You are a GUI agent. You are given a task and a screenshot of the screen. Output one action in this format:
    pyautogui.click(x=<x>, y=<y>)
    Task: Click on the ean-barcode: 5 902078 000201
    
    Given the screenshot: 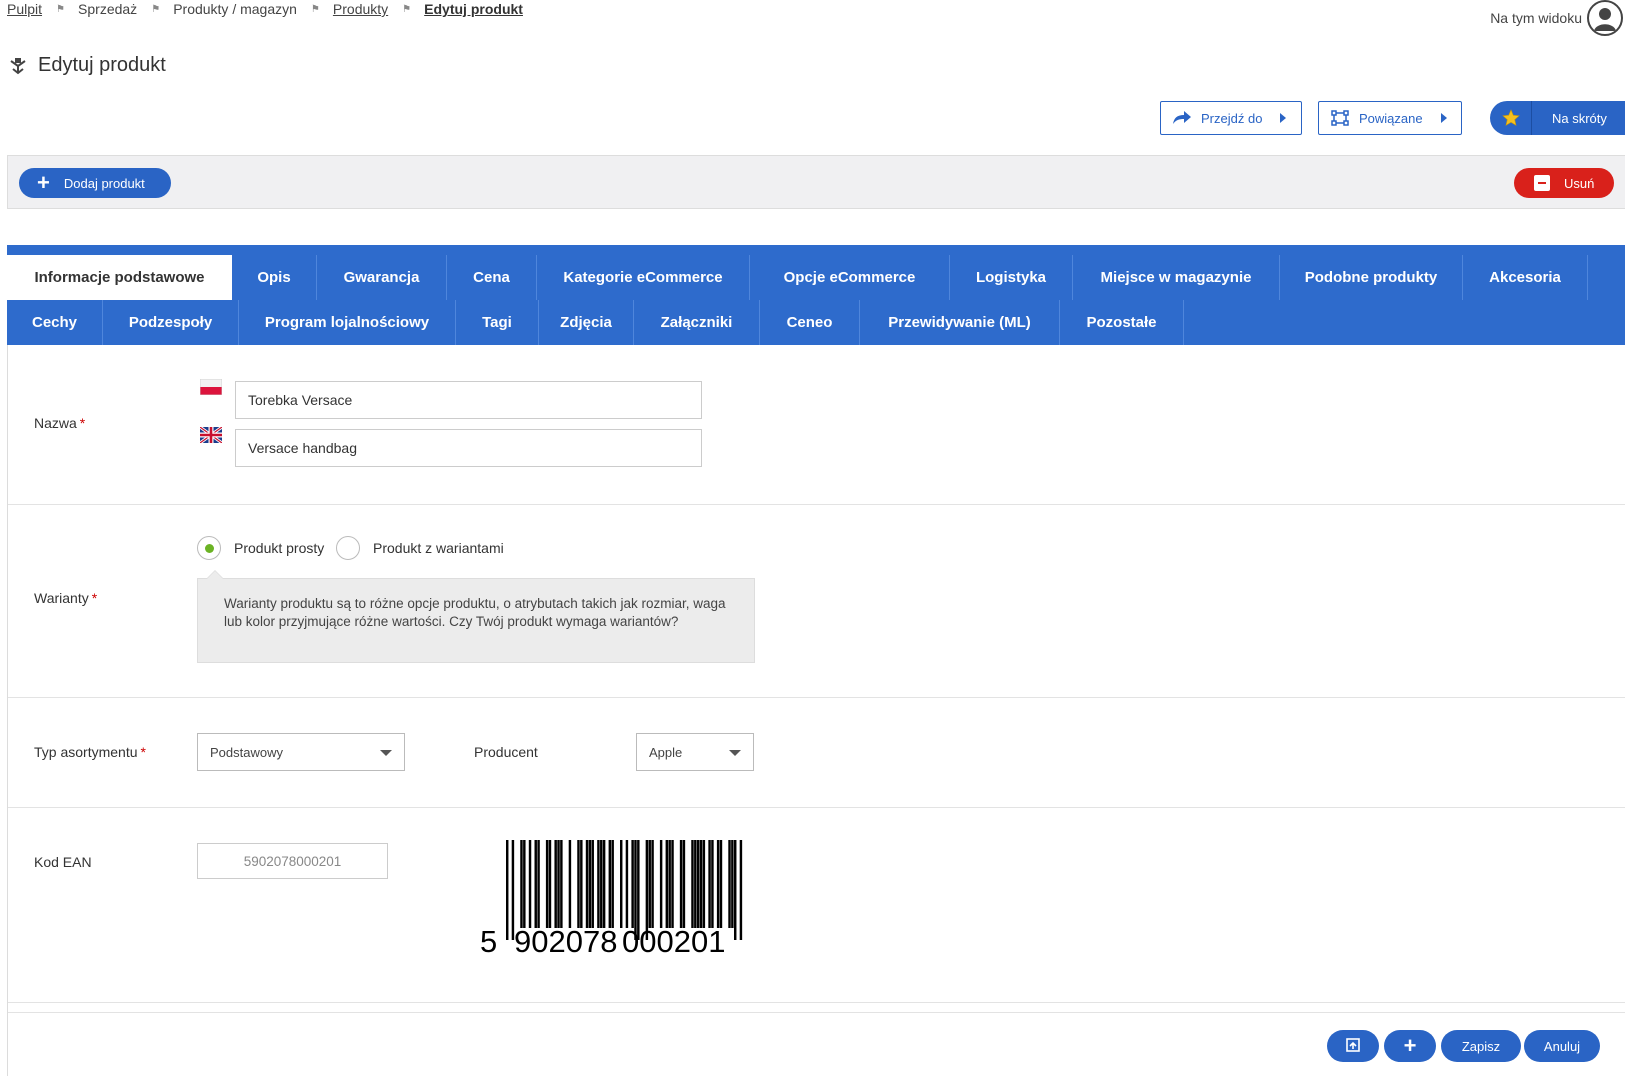 What is the action you would take?
    pyautogui.click(x=611, y=897)
    